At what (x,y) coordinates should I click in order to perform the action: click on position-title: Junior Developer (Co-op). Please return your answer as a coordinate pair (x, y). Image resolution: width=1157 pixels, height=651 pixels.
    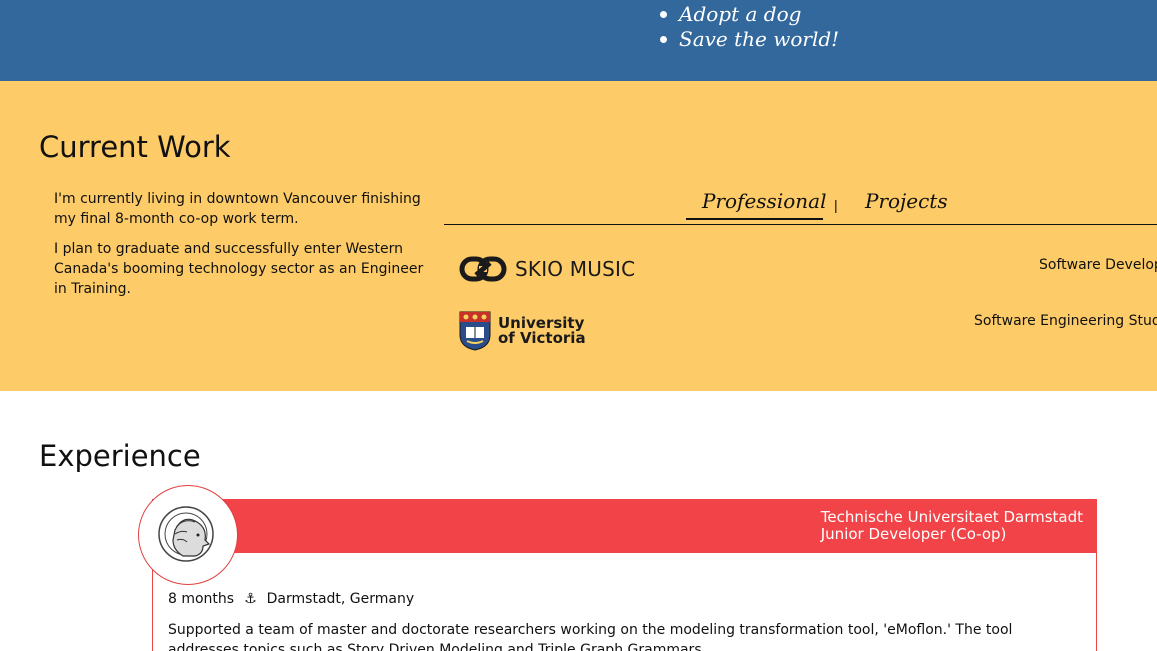
    Looking at the image, I should click on (913, 534).